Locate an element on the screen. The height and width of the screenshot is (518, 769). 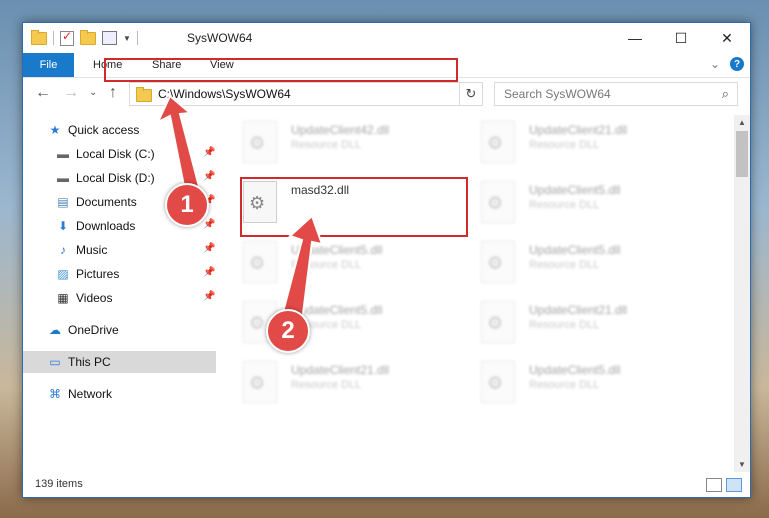
sidebar-item-quick-access: ★ Quick access is located at coordinates (119, 130).